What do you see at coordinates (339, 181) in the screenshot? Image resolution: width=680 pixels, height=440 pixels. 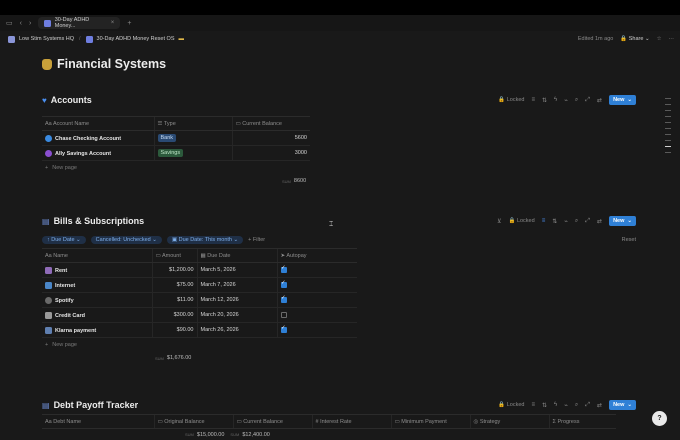 I see `accounts-sum: SUM 8600` at bounding box center [339, 181].